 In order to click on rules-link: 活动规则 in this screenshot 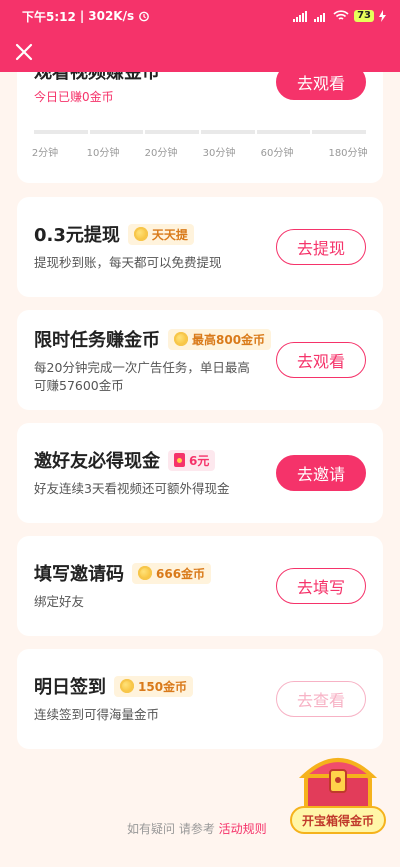, I will do `click(243, 829)`.